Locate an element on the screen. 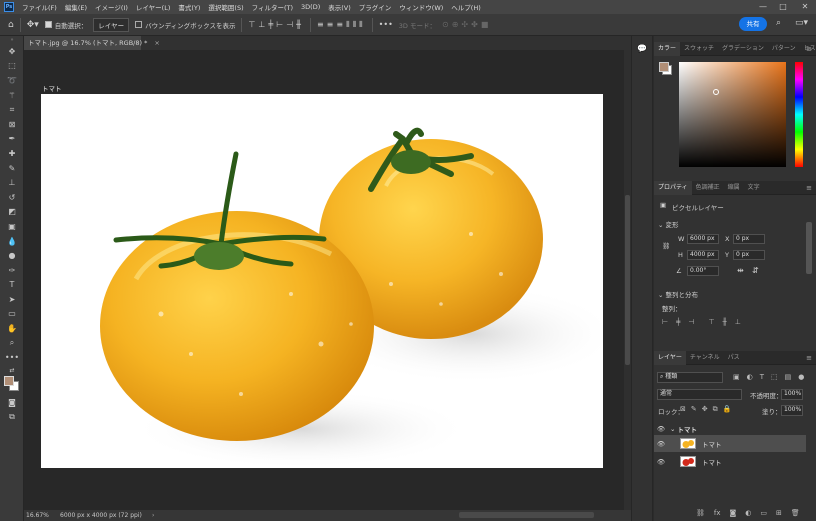 The height and width of the screenshot is (521, 816). bounding-box-checkbox: バウンディングボックスを表示 is located at coordinates (185, 25).